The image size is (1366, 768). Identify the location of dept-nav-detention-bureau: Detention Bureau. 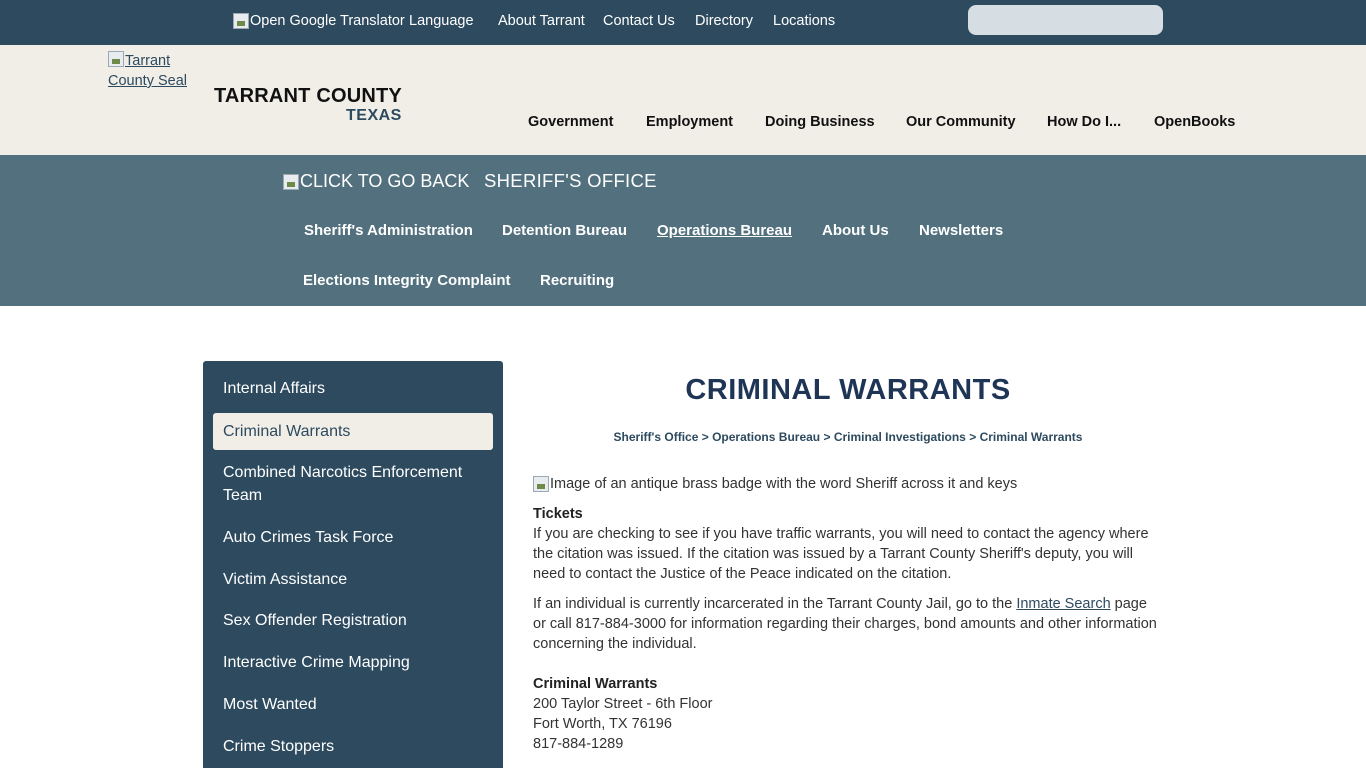
(564, 230).